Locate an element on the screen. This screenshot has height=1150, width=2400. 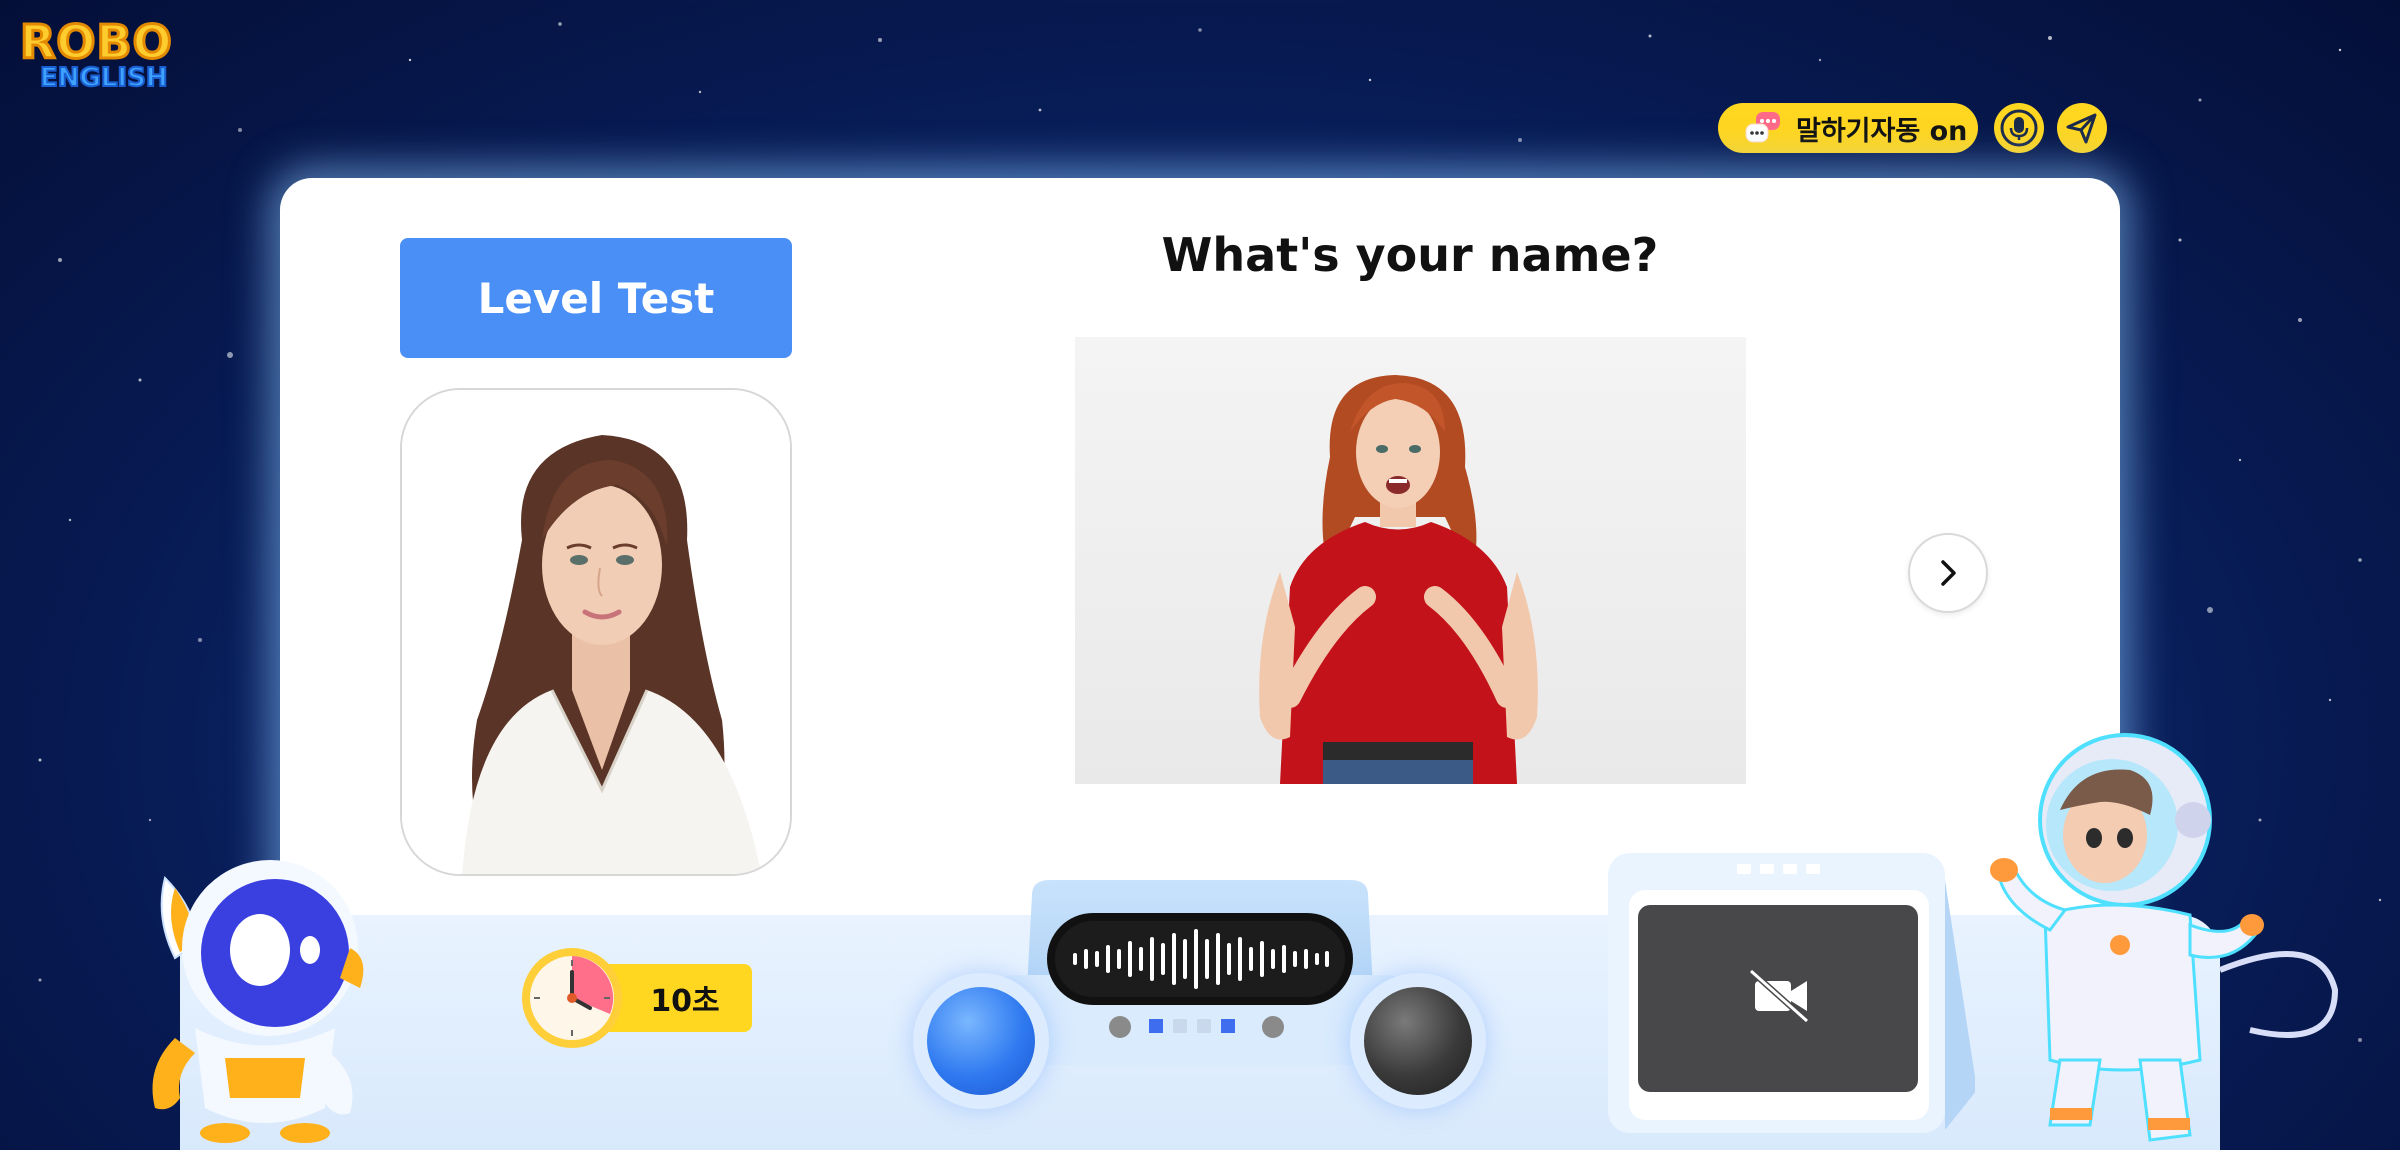
auto-speak-toggle: 말하기자동 on is located at coordinates (1848, 128).